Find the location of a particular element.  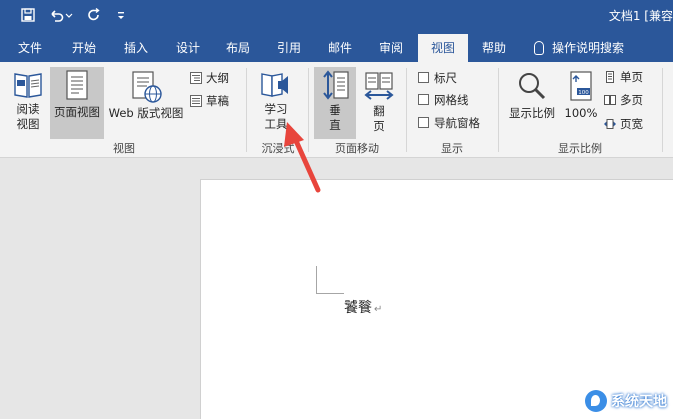

watermark-icon is located at coordinates (596, 401).